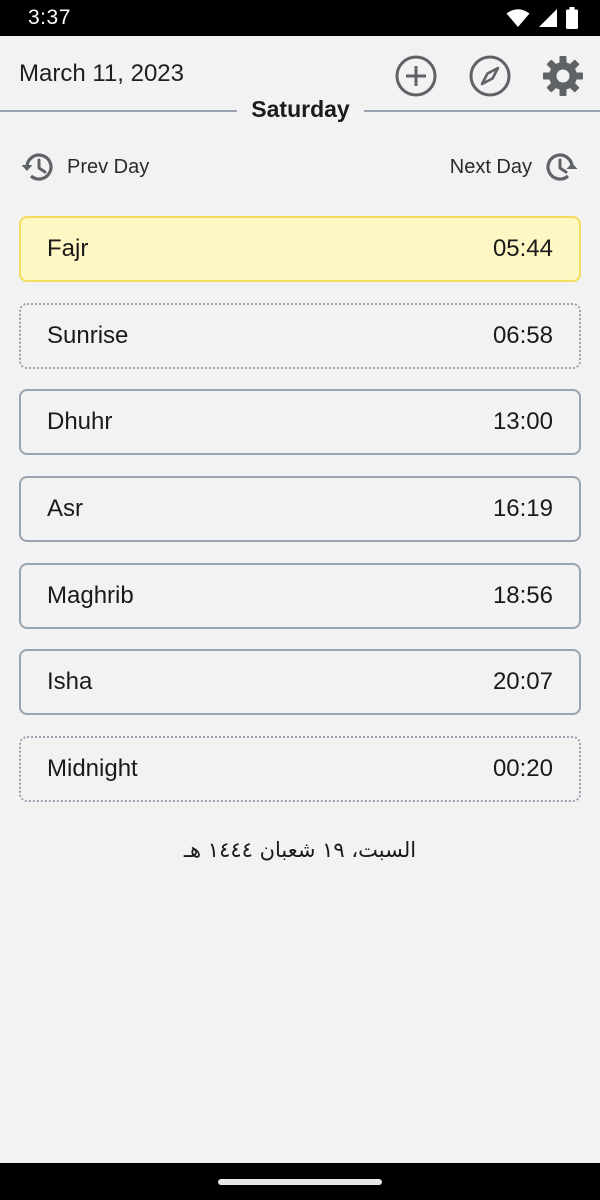 The image size is (600, 1200). What do you see at coordinates (300, 422) in the screenshot?
I see `prayer-card-dhuhr: Dhuhr 13:00` at bounding box center [300, 422].